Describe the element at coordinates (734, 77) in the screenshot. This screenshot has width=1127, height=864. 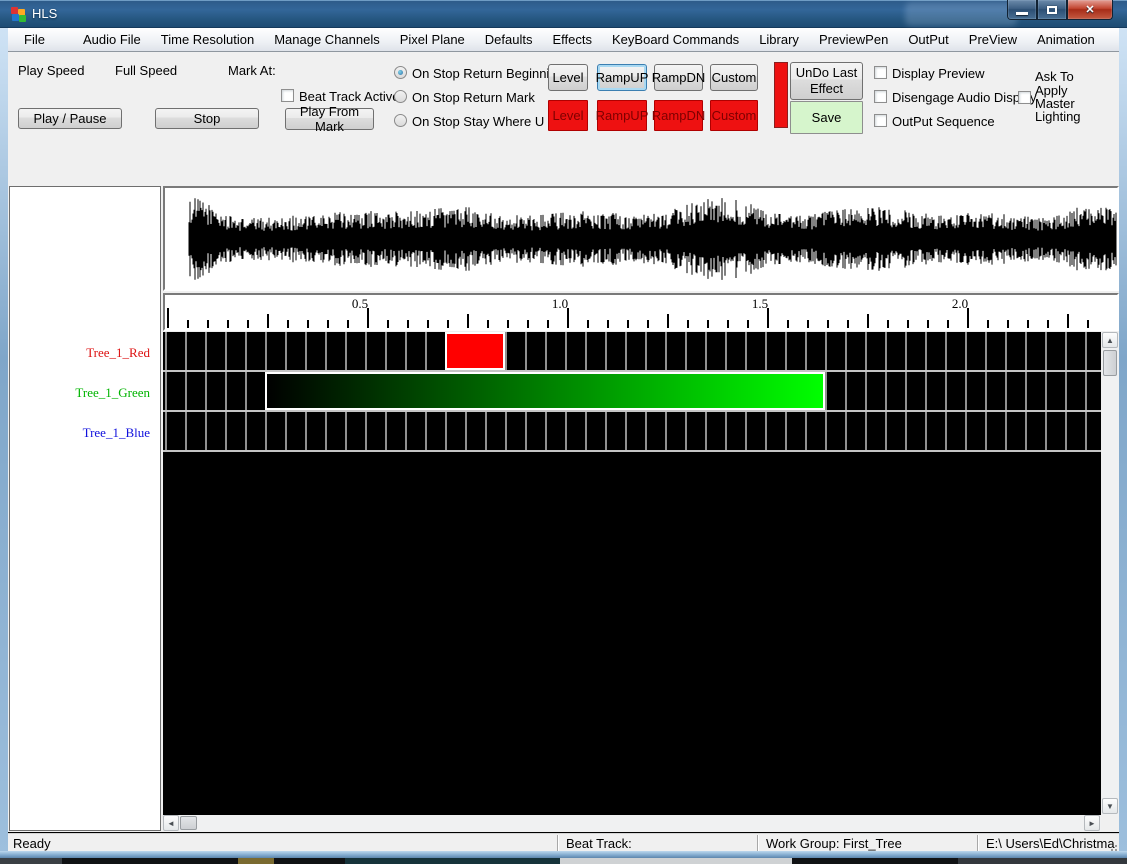
I see `effect-custom-button: Custom` at that location.